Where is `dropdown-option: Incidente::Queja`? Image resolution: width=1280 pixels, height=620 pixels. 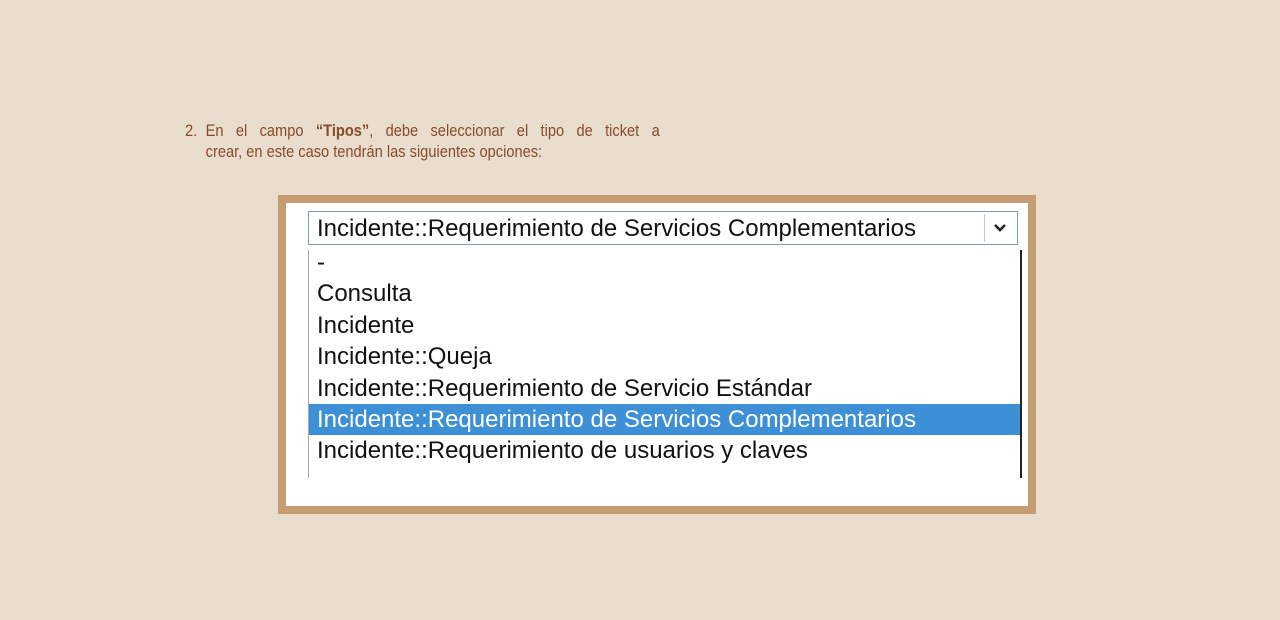
dropdown-option: Incidente::Queja is located at coordinates (664, 356).